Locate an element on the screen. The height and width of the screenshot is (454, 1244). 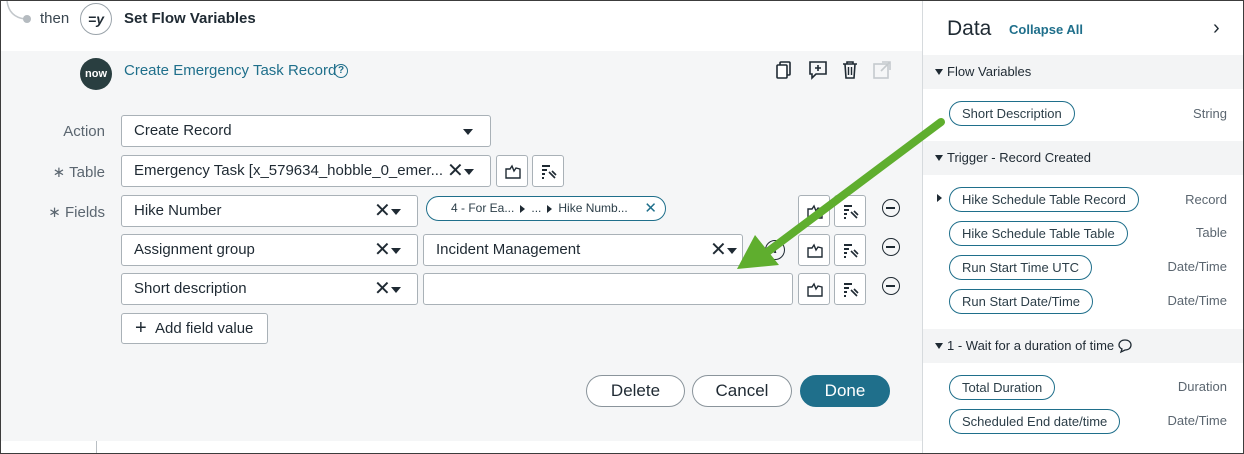
section-title: 1 - Wait for a duration of time is located at coordinates (1031, 345).